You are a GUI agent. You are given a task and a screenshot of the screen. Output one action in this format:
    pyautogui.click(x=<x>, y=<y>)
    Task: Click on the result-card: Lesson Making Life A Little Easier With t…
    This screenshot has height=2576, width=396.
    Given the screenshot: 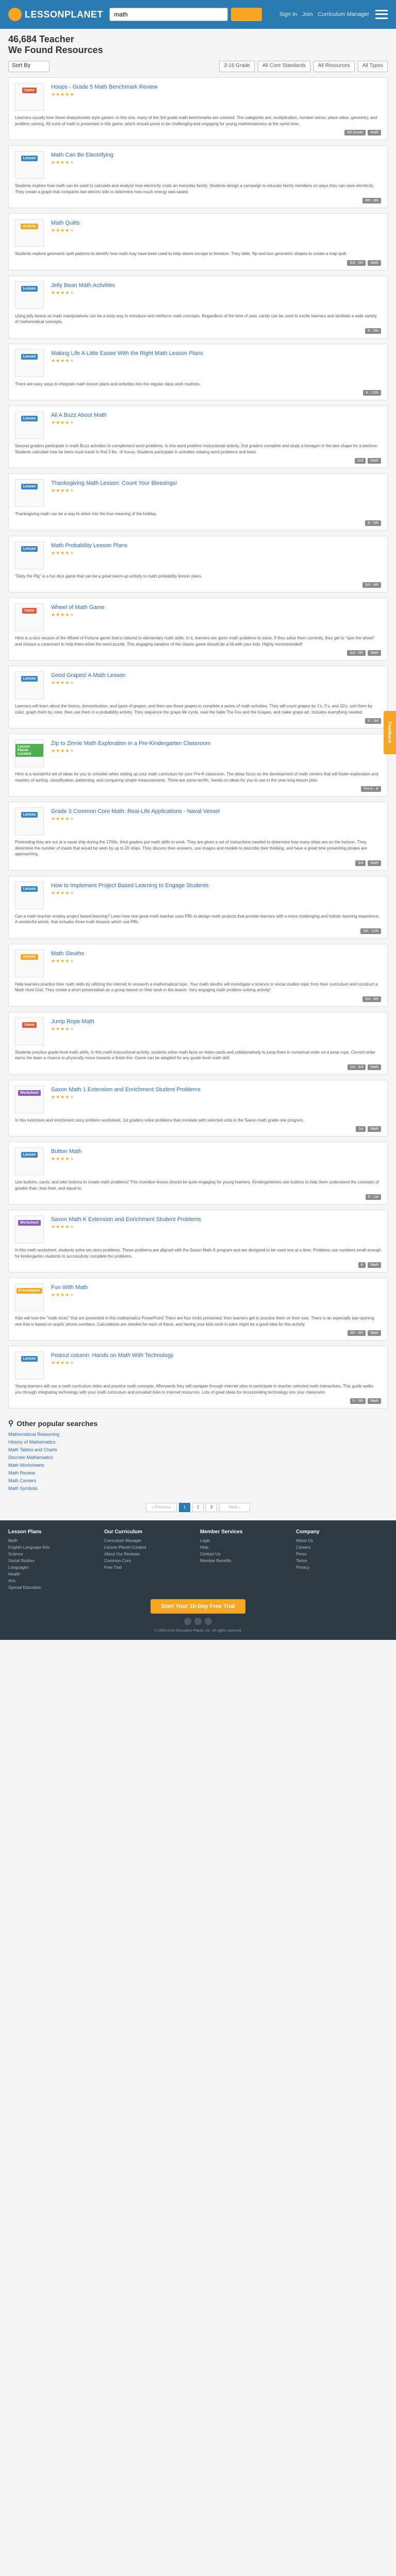 What is the action you would take?
    pyautogui.click(x=198, y=371)
    